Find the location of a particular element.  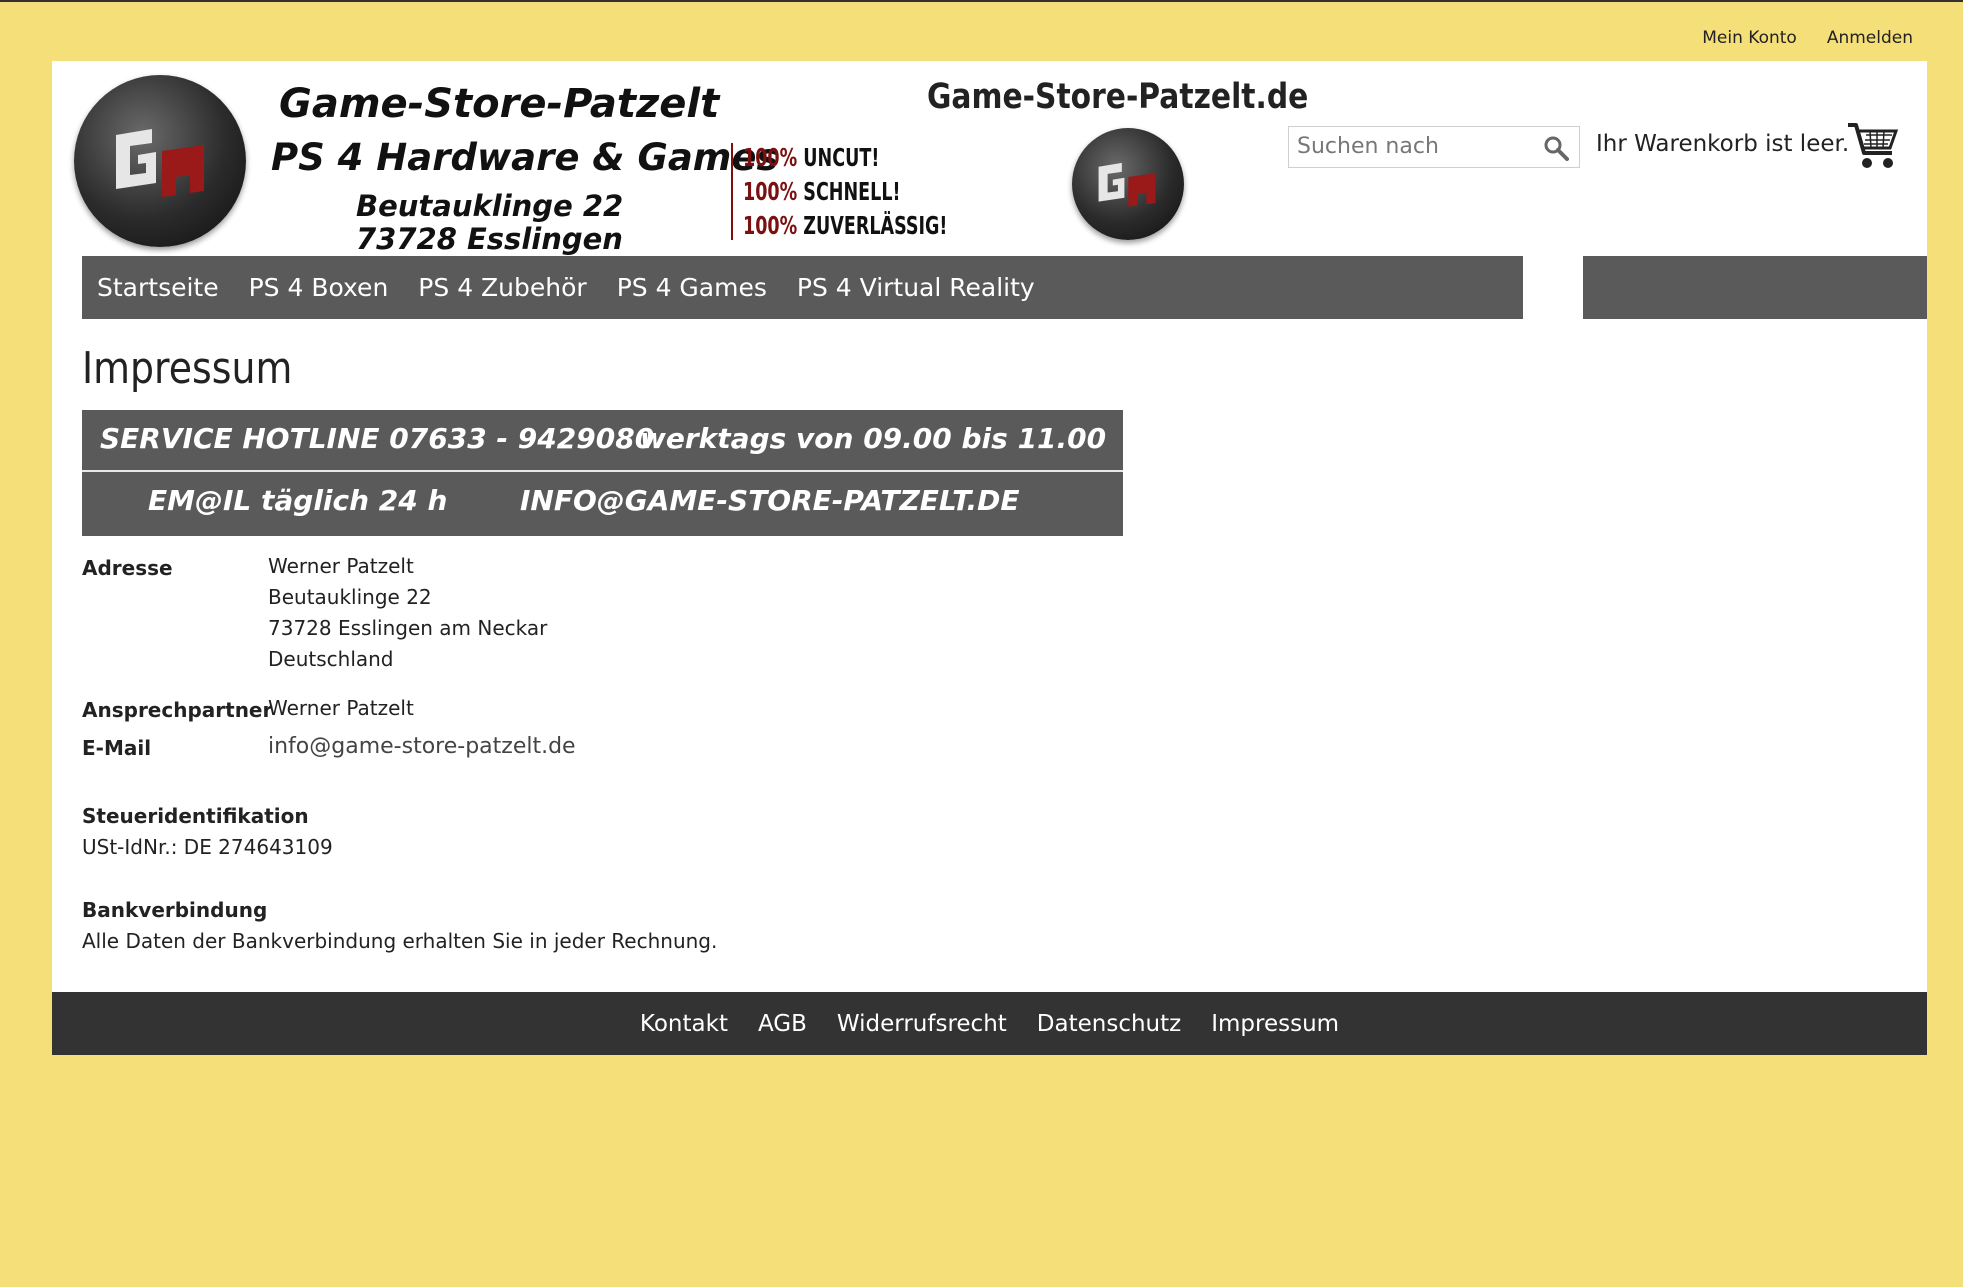

search-input is located at coordinates (1417, 146).